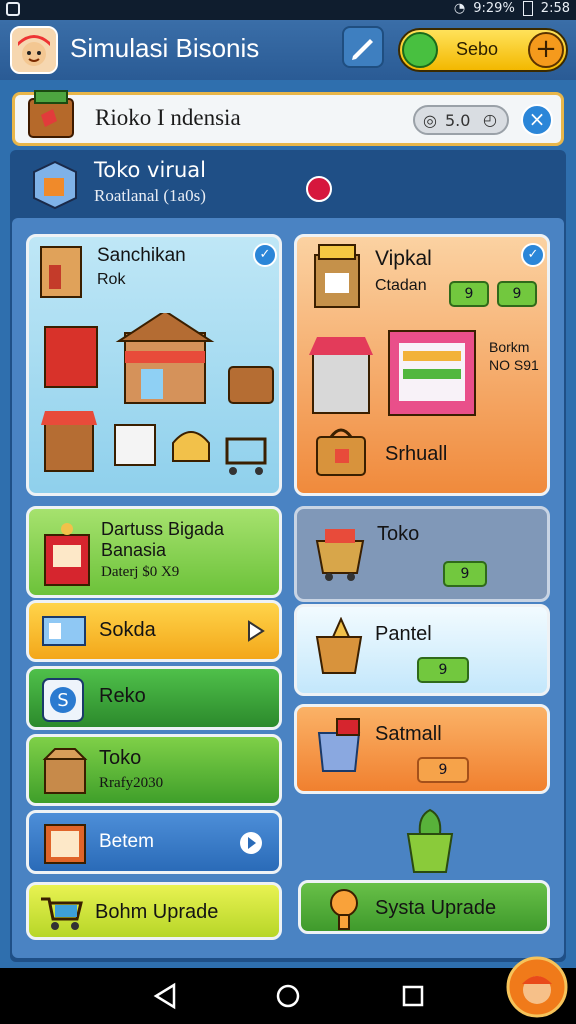  What do you see at coordinates (408, 734) in the screenshot?
I see `card-title: Satmall` at bounding box center [408, 734].